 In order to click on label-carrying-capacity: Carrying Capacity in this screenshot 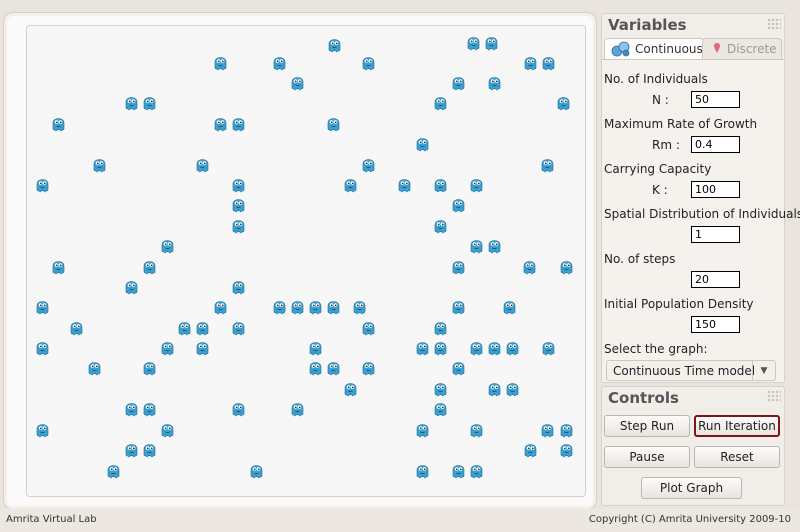, I will do `click(658, 169)`.